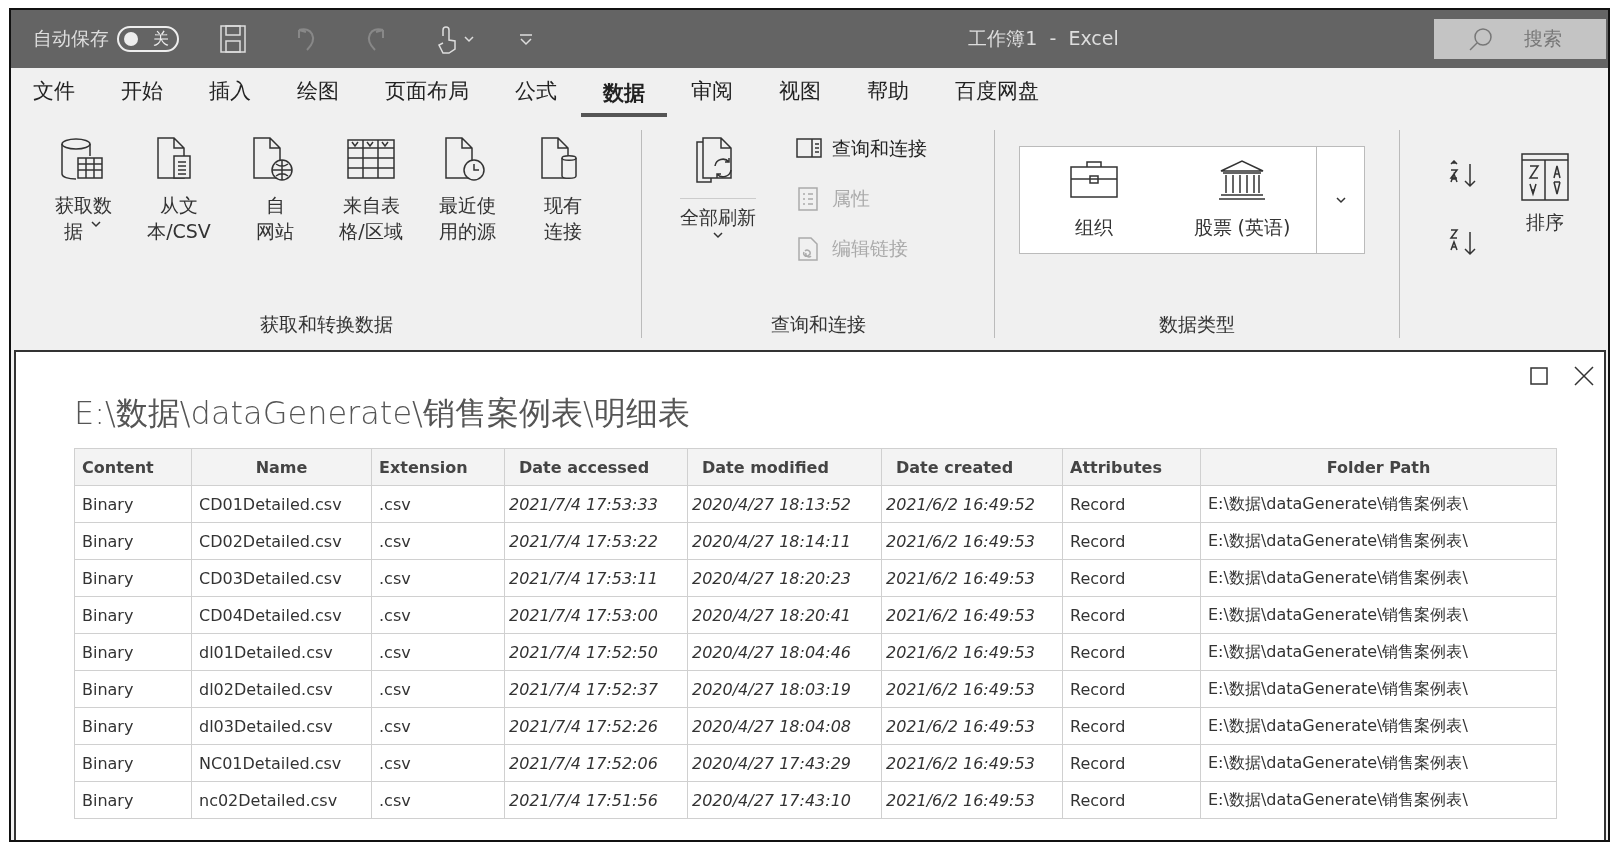  What do you see at coordinates (275, 221) in the screenshot?
I see `ribbon-button: 自 网站` at bounding box center [275, 221].